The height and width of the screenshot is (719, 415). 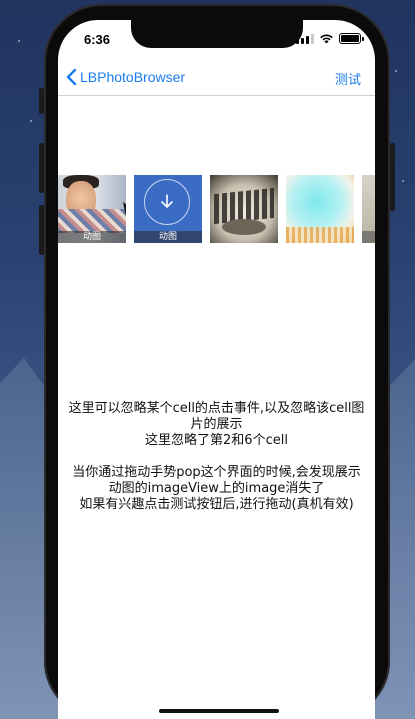 I want to click on volume-up-button, so click(x=41, y=168).